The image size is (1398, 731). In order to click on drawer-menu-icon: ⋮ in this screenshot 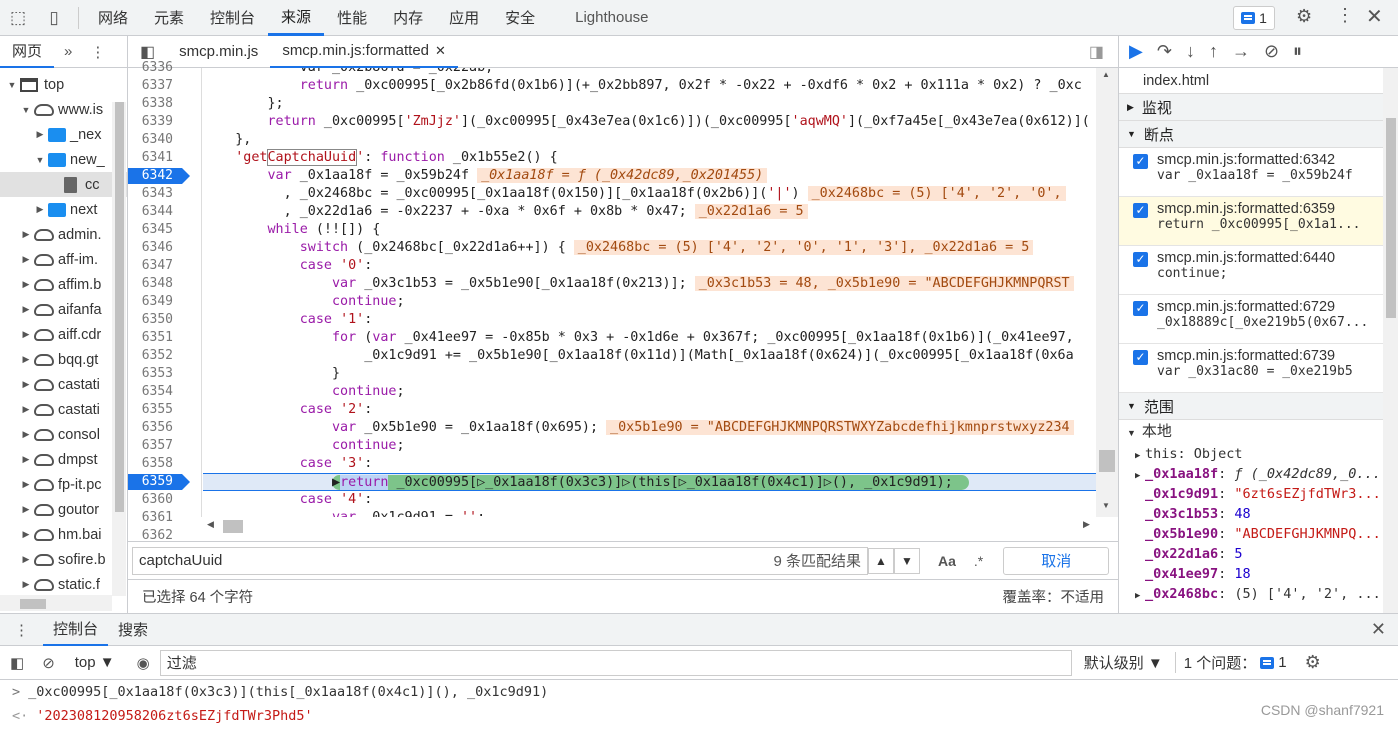, I will do `click(21, 630)`.